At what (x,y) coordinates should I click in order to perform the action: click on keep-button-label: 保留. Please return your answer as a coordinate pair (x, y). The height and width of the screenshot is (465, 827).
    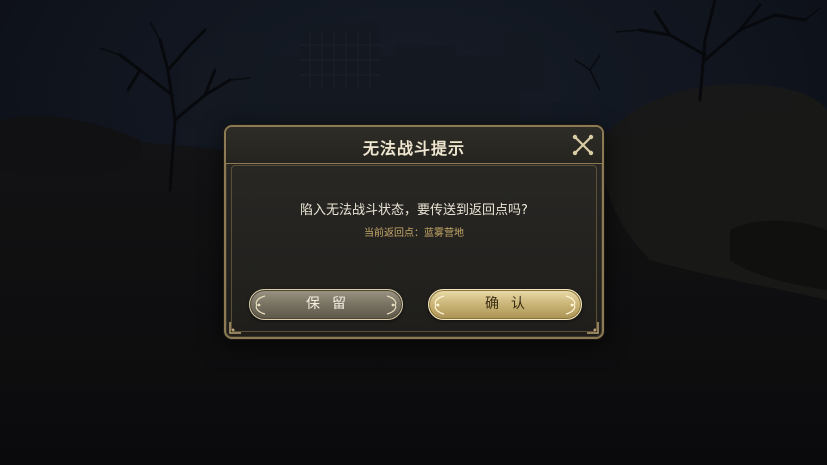
    Looking at the image, I should click on (332, 304).